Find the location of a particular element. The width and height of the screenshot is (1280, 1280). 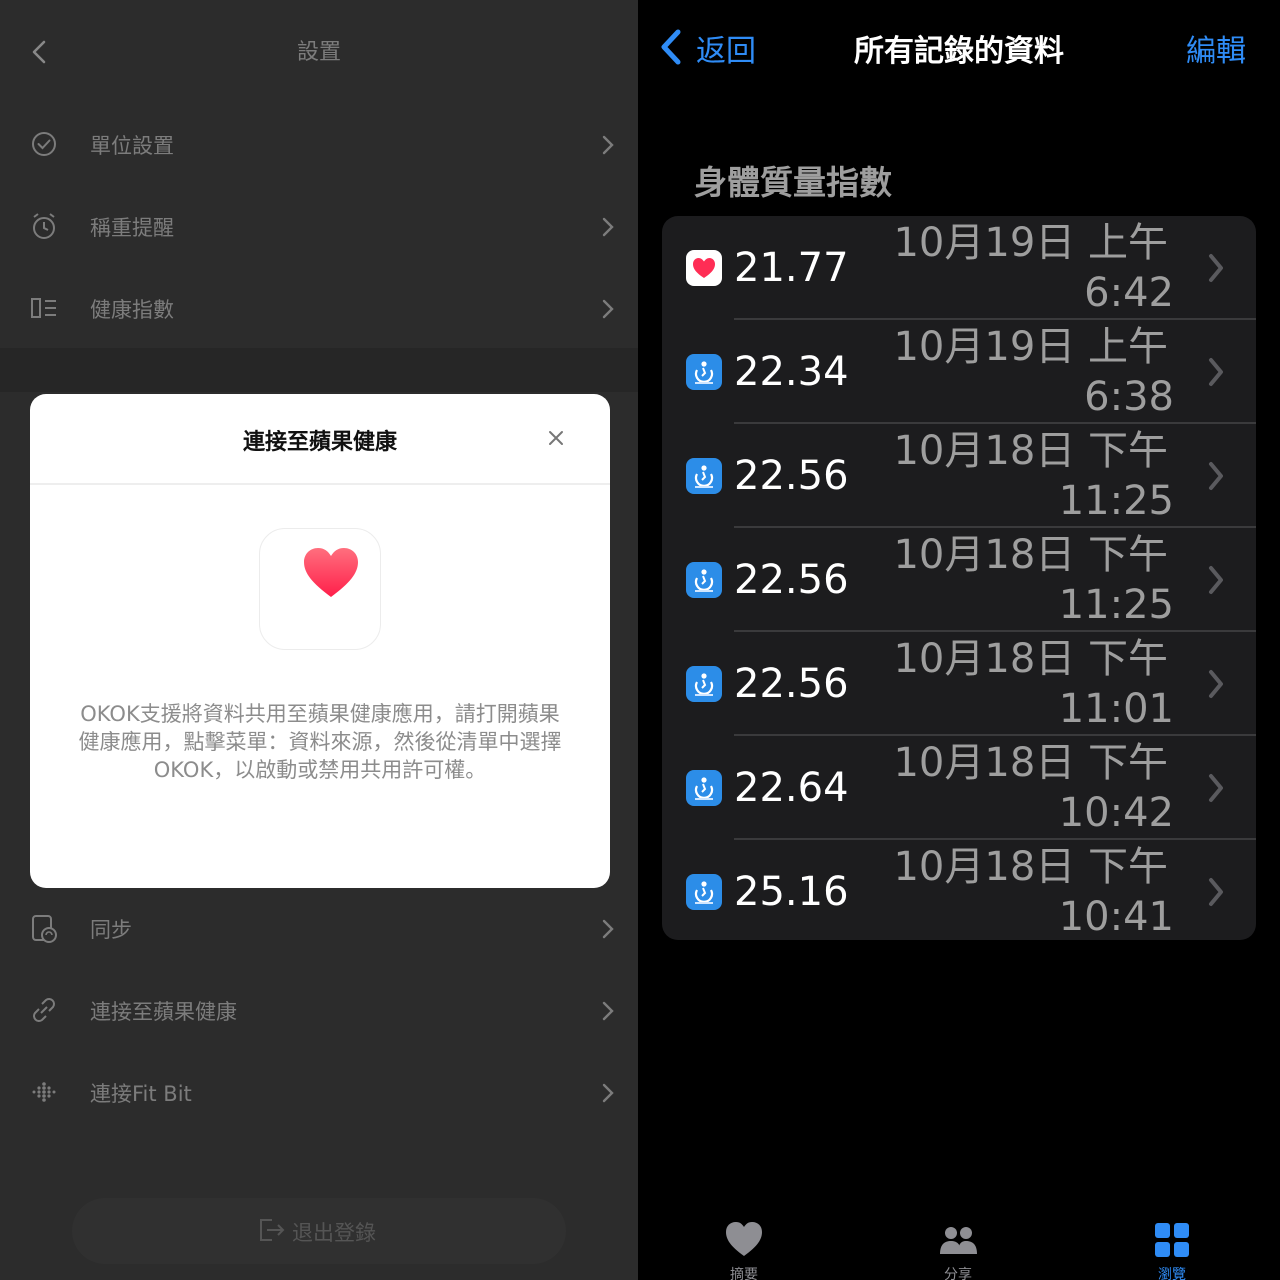

record-row: 22.34 10月19日 上午 6:38 is located at coordinates (959, 372).